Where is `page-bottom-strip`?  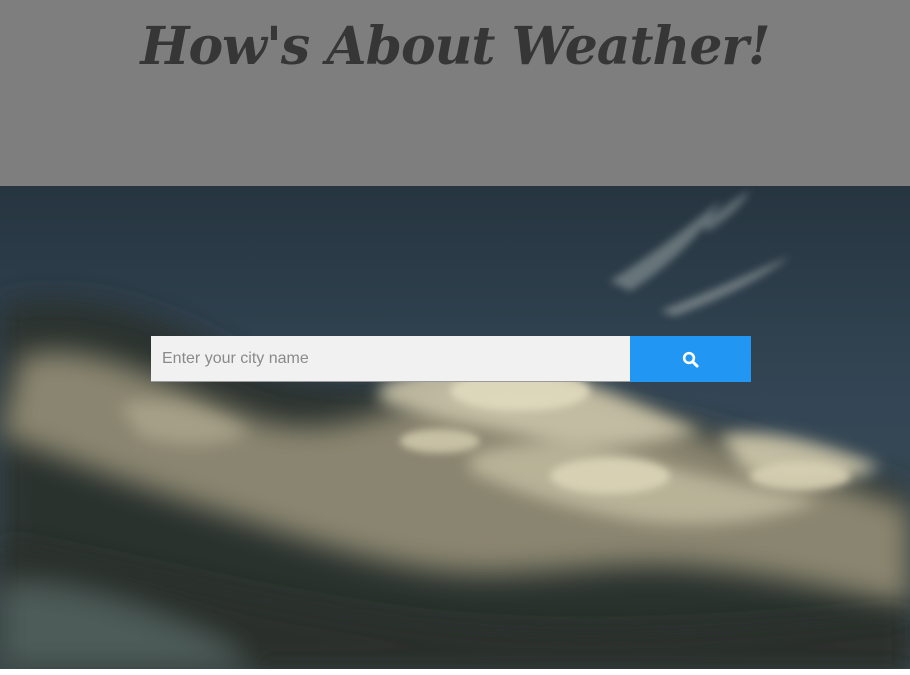
page-bottom-strip is located at coordinates (455, 672).